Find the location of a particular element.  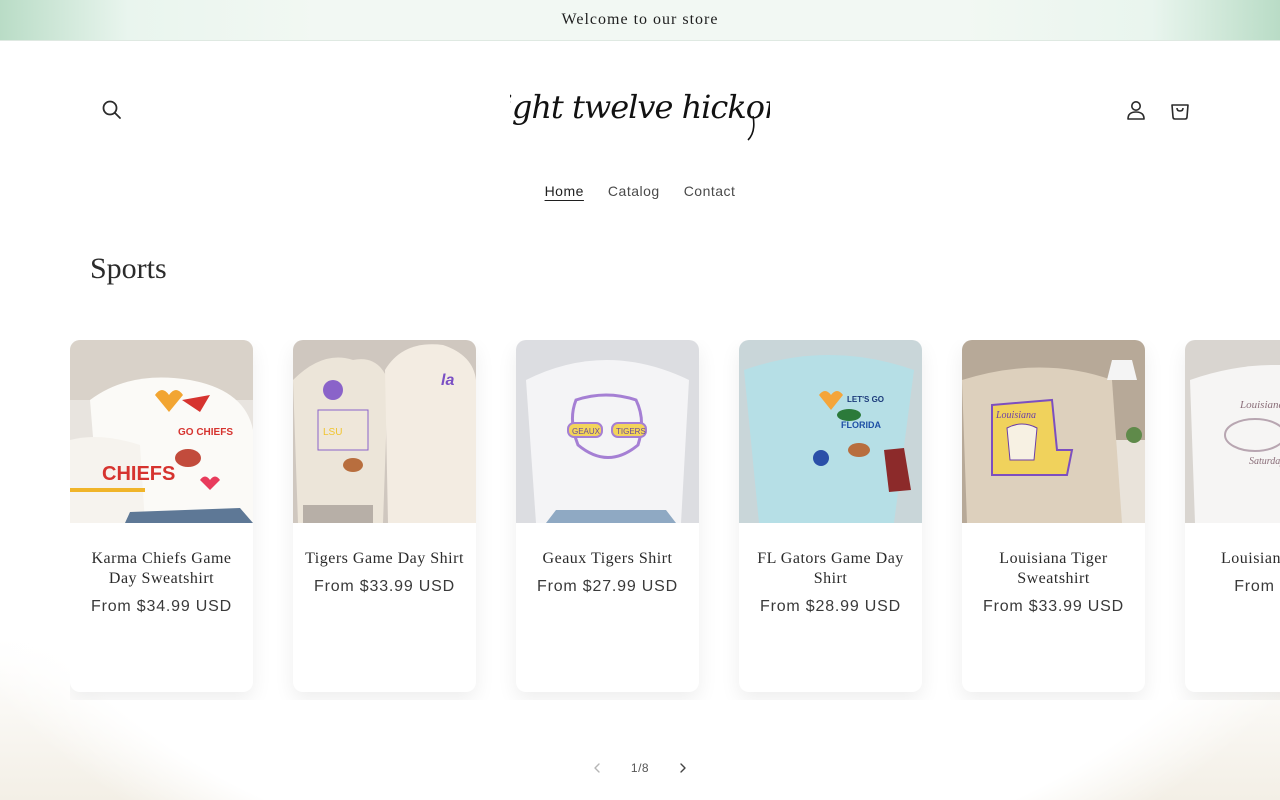

nav-contact: Contact is located at coordinates (710, 191).